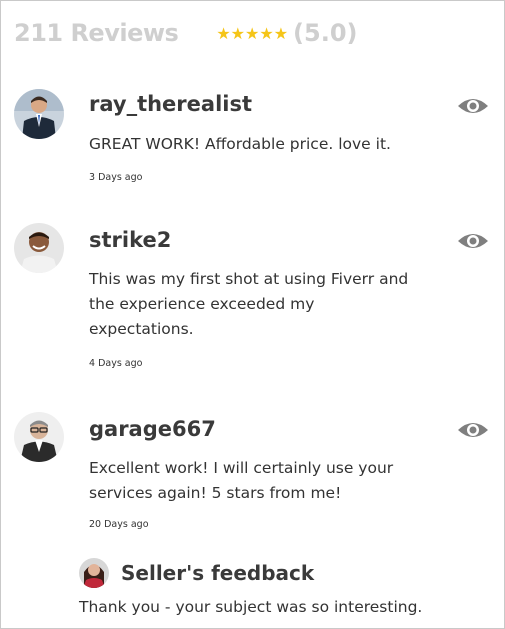  Describe the element at coordinates (119, 524) in the screenshot. I see `review-date: 20 Days ago` at that location.